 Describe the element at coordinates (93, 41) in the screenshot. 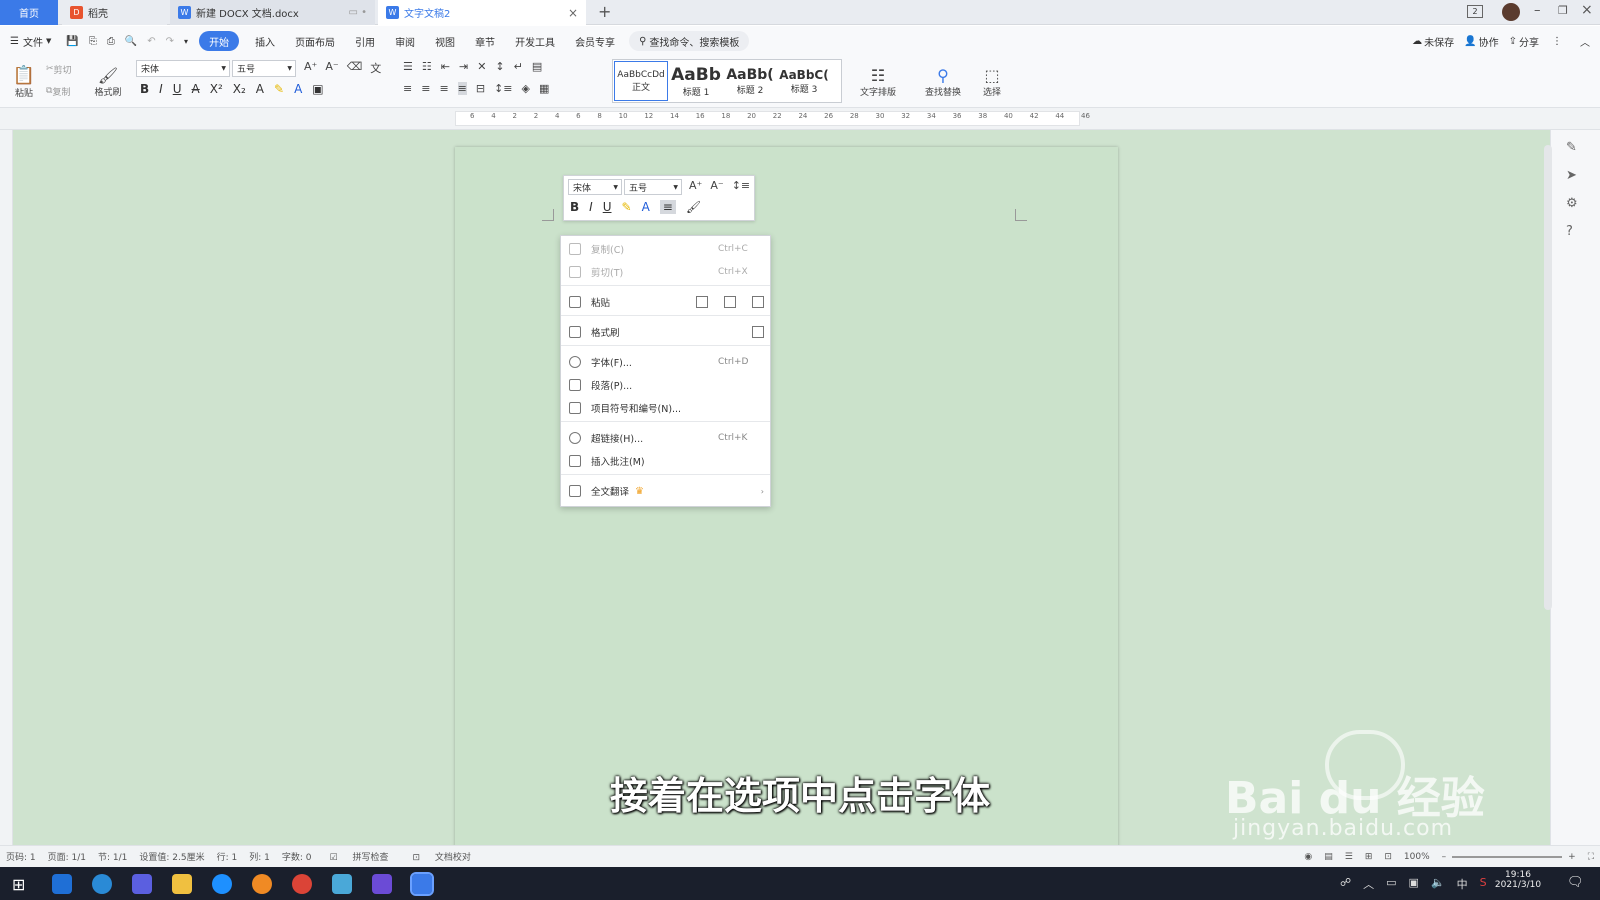

I see `export-icon: ⎘` at that location.